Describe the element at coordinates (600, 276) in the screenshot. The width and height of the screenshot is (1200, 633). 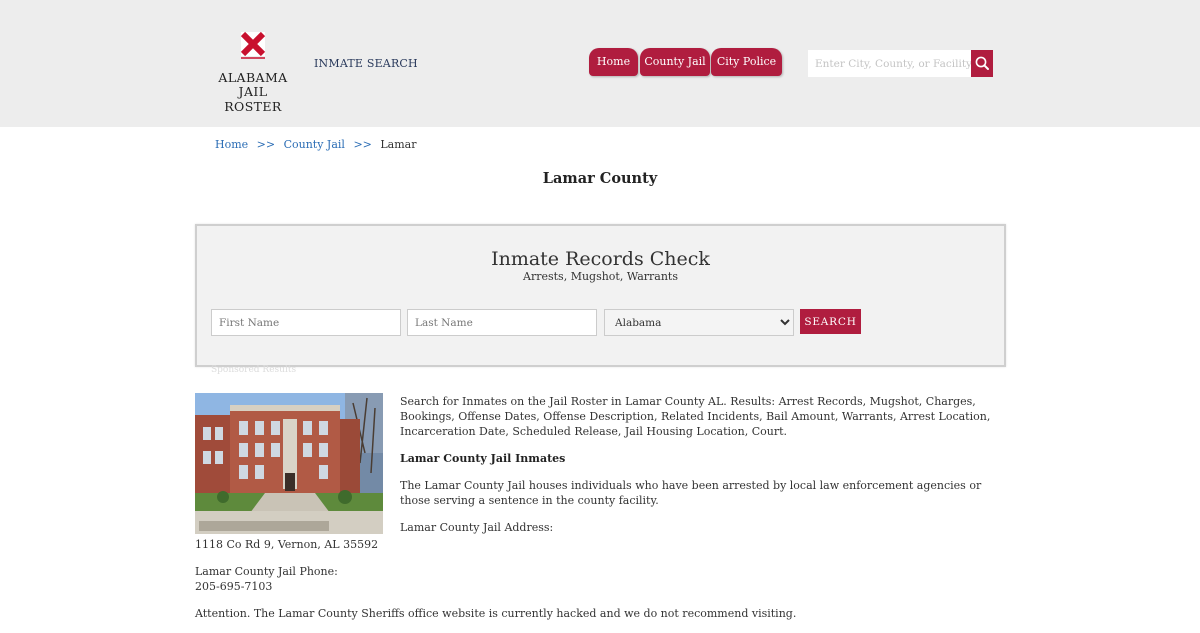
I see `records-check-subtitle: Arrests, Mugshot, Warrants` at that location.